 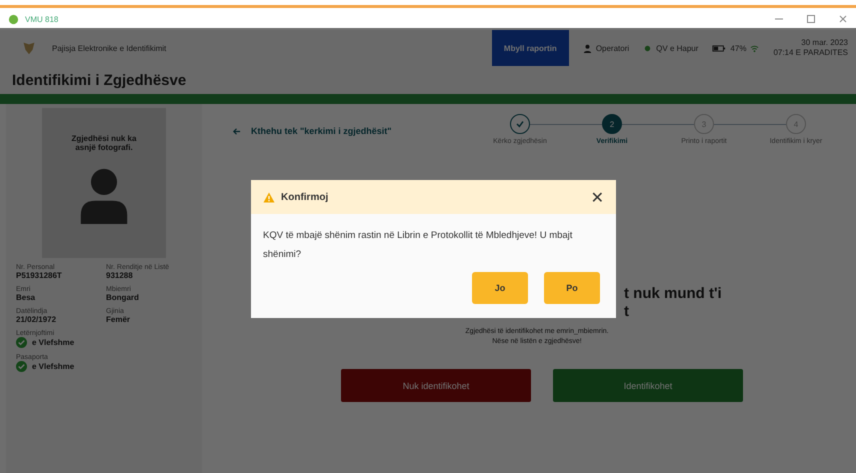 What do you see at coordinates (810, 53) in the screenshot?
I see `time-text: 07:14 E PARADITES` at bounding box center [810, 53].